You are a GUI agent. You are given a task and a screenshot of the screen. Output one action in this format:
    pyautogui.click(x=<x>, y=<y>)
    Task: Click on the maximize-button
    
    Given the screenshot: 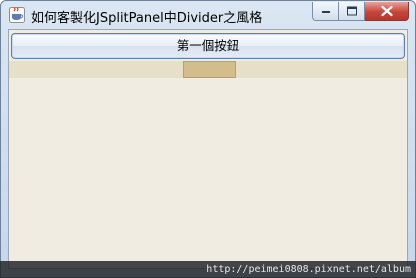 What is the action you would take?
    pyautogui.click(x=352, y=11)
    